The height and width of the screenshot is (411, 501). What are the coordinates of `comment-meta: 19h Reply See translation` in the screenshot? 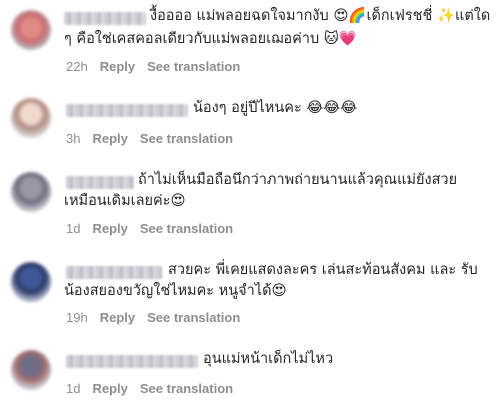 It's located at (159, 317).